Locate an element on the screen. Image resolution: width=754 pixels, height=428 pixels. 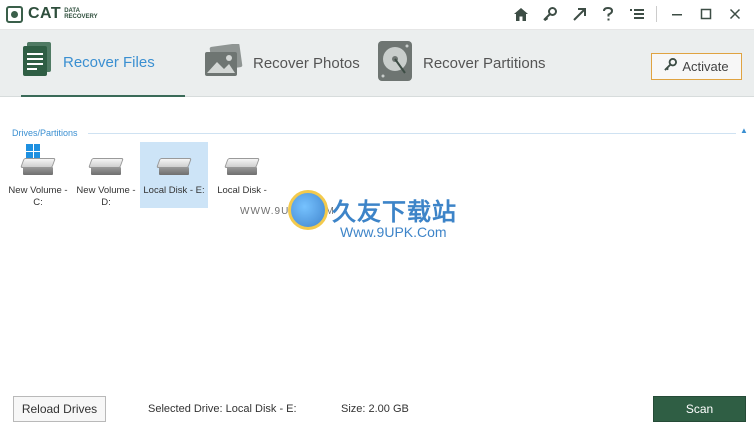
activate-label: Activate is located at coordinates (705, 66).